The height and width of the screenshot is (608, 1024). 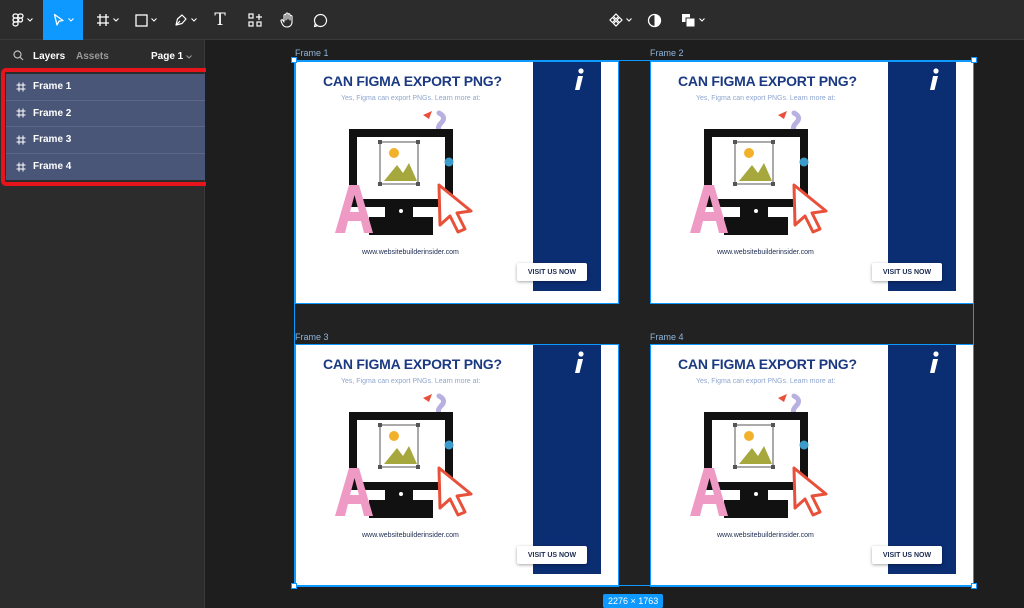 I want to click on layer-item-frame-3: Frame 3, so click(x=105, y=140).